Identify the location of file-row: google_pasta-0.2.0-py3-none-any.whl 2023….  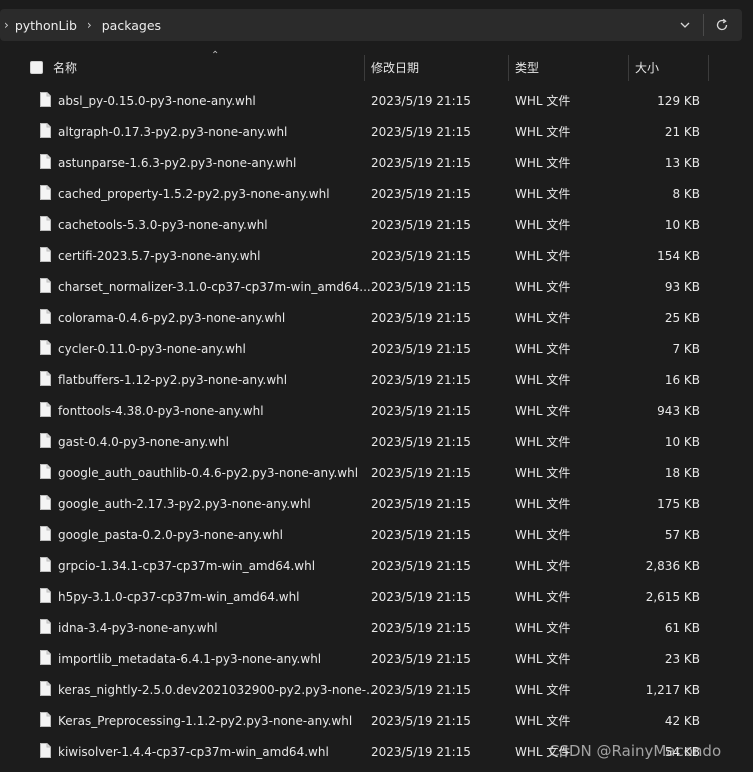
(382, 534).